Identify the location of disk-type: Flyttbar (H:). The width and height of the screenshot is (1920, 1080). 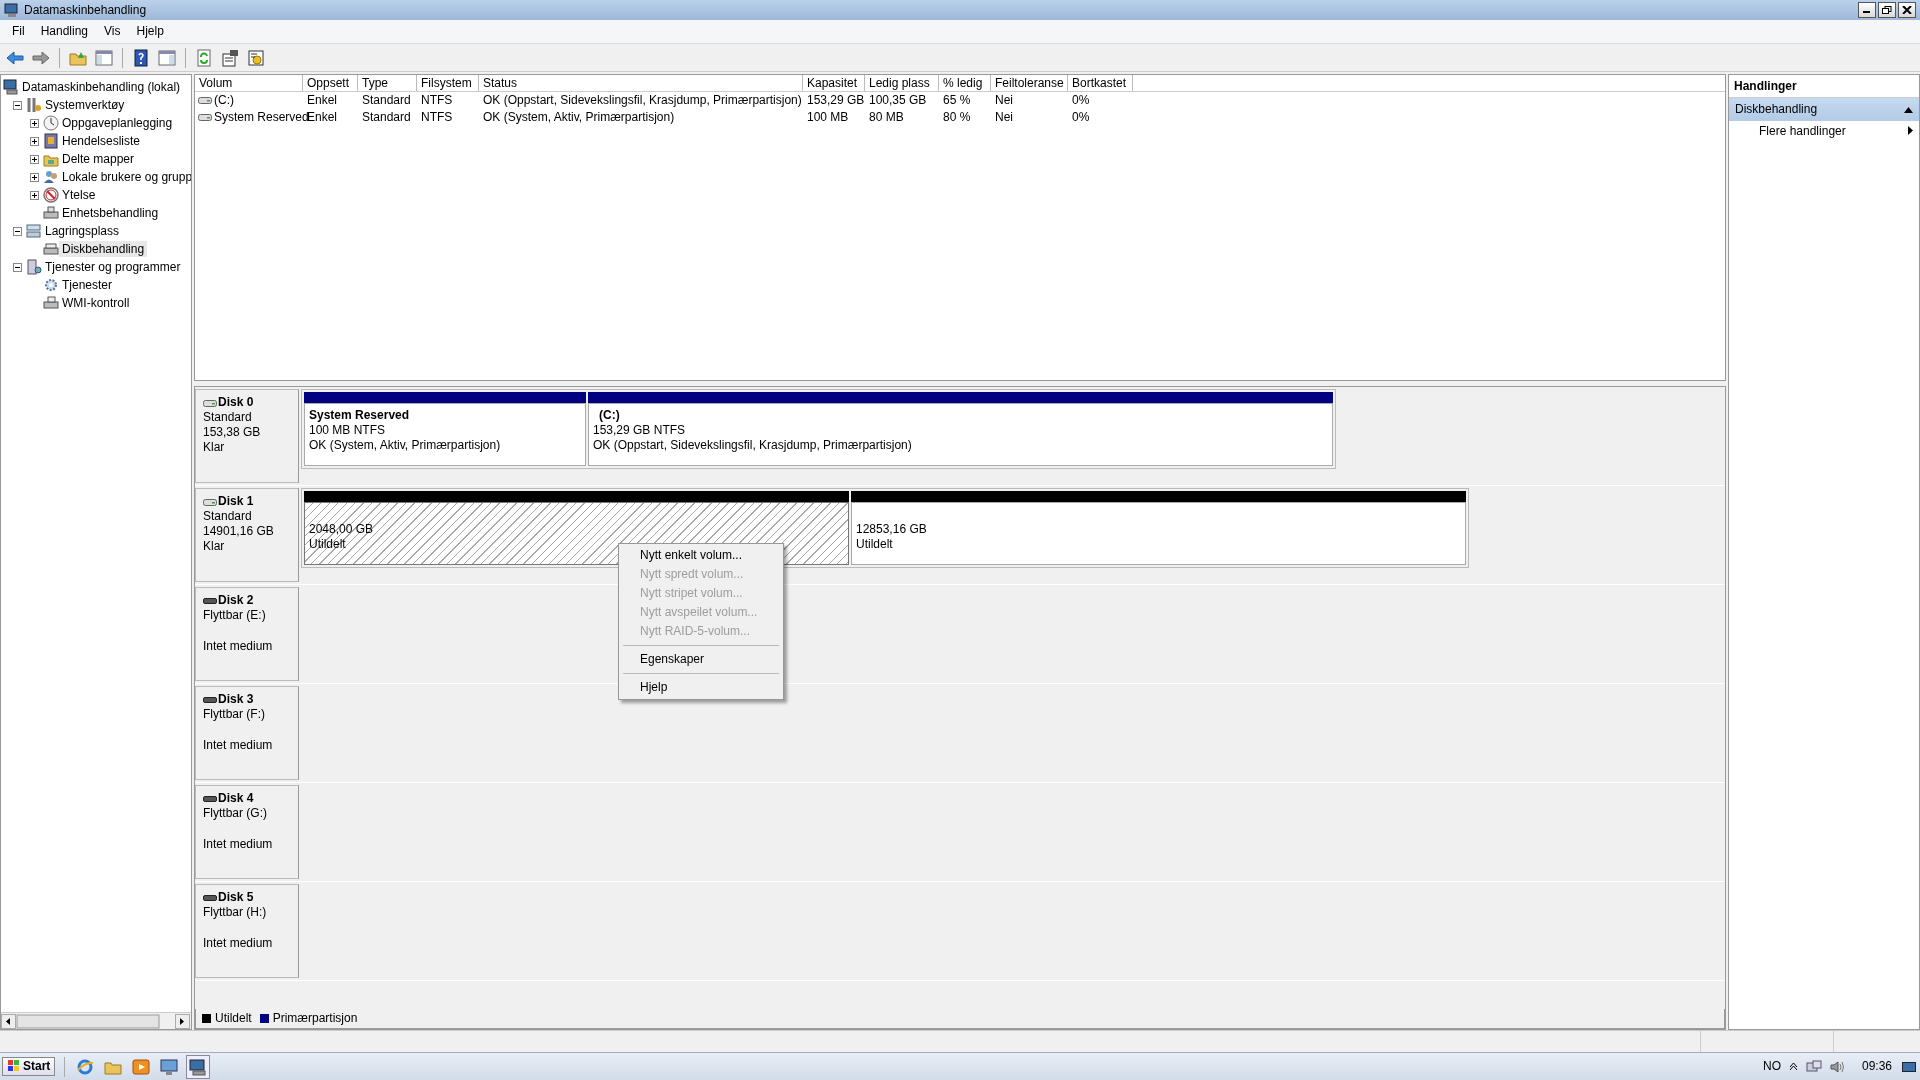
(235, 912).